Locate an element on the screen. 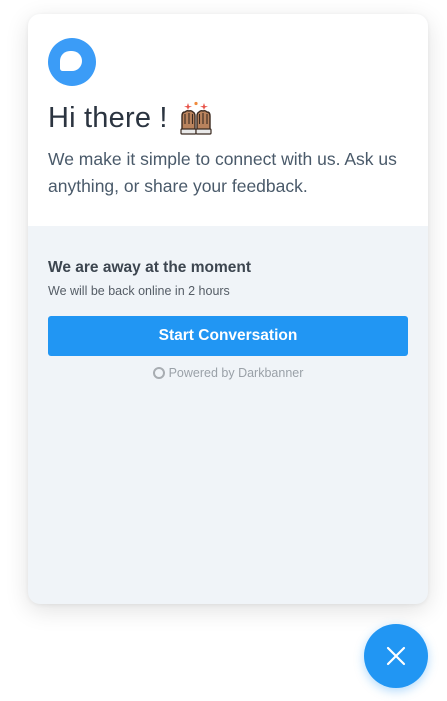 The width and height of the screenshot is (447, 701). close-widget-button is located at coordinates (396, 656).